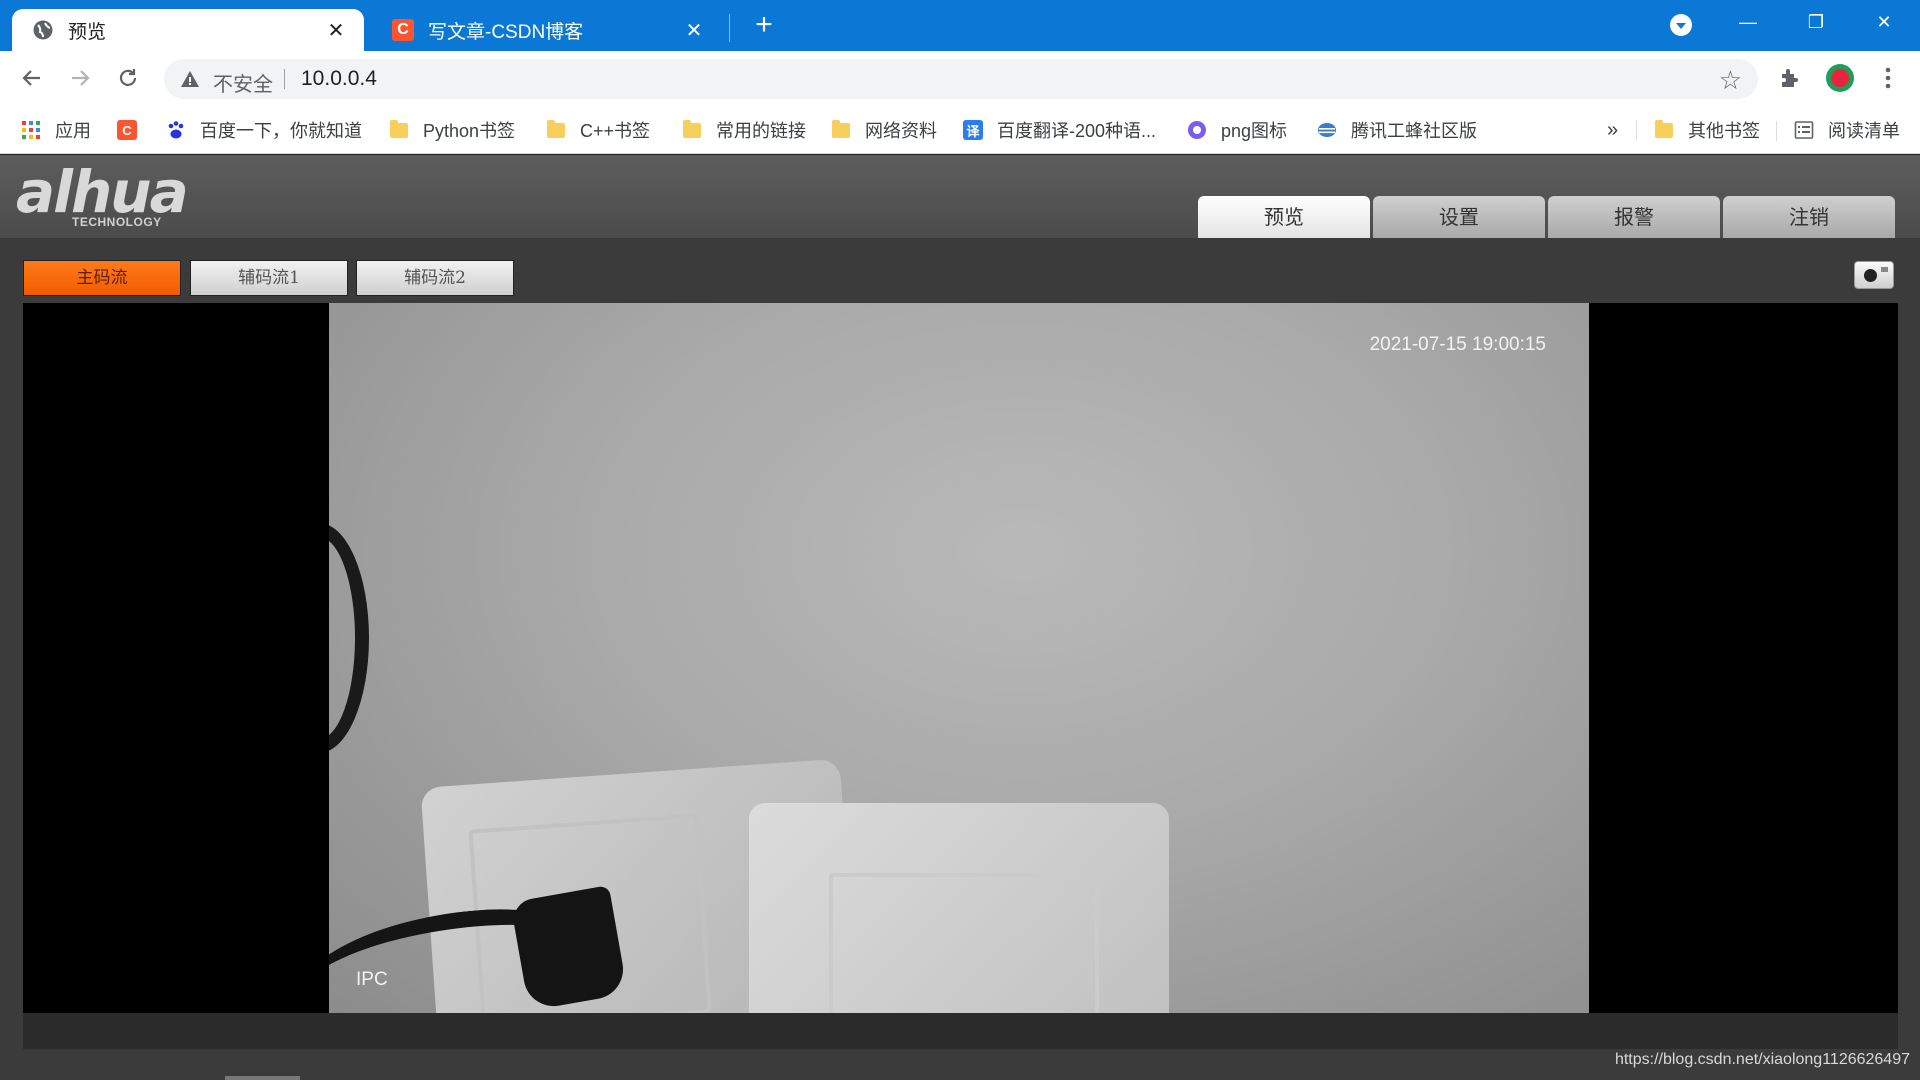 Image resolution: width=1920 pixels, height=1080 pixels. I want to click on profile-avatar, so click(1840, 78).